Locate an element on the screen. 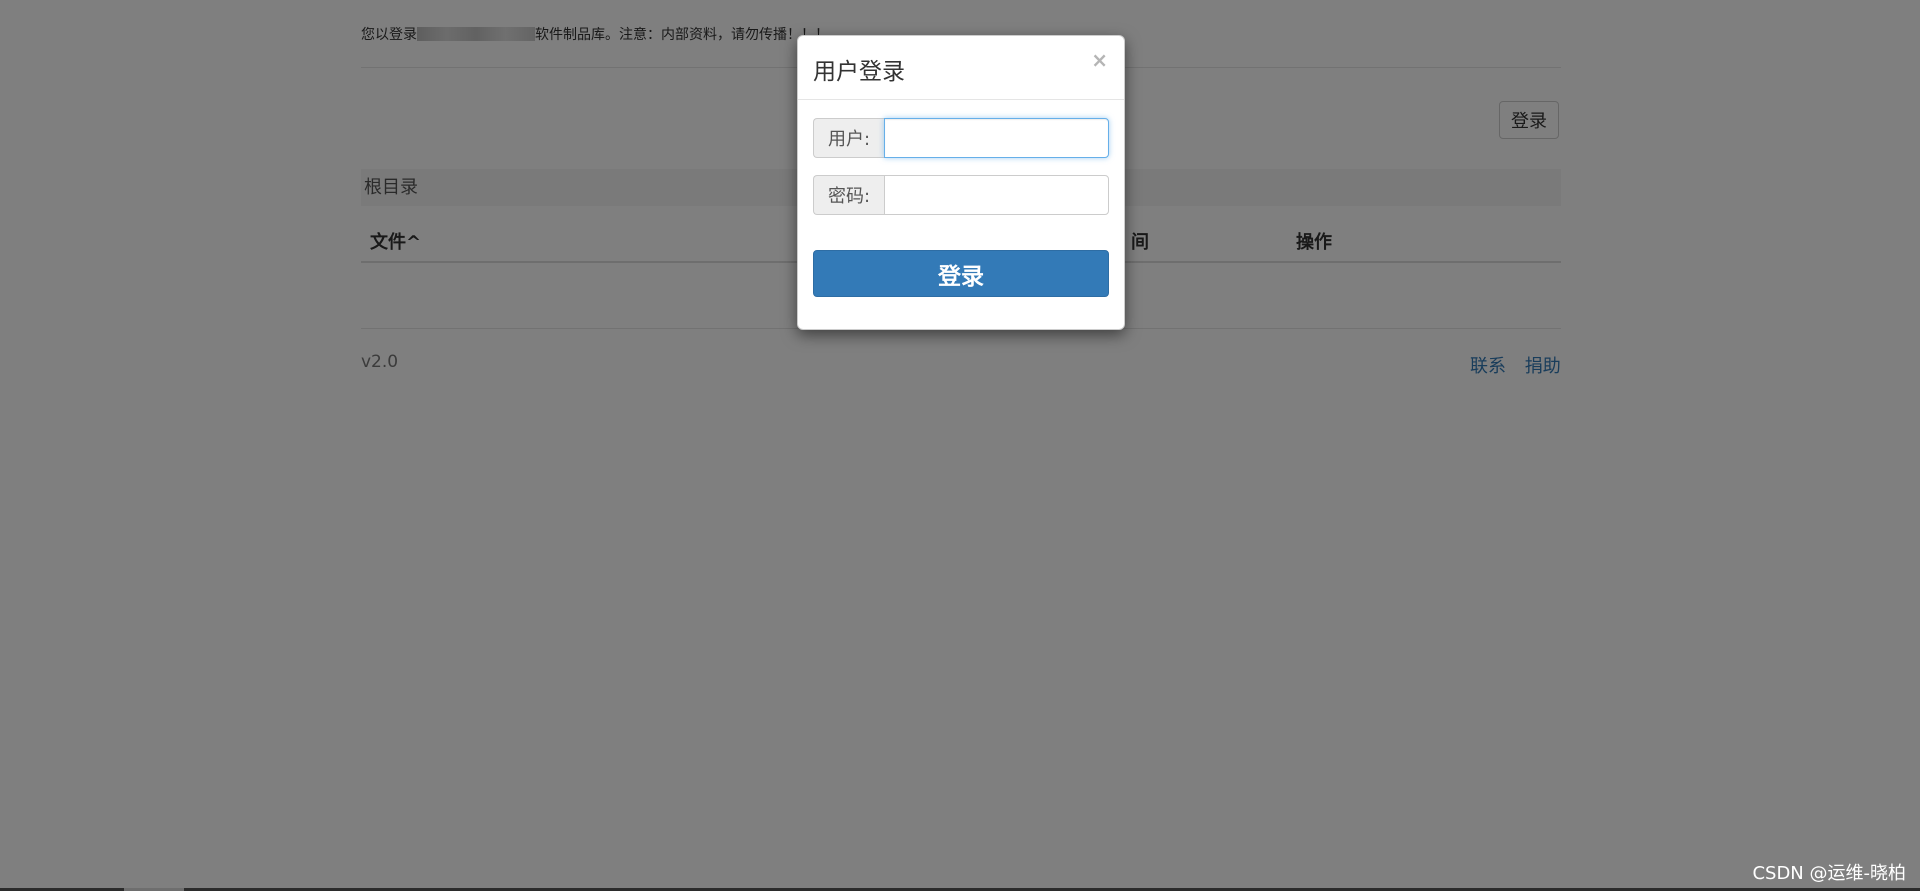 Image resolution: width=1920 pixels, height=891 pixels. username-label: 用户: is located at coordinates (848, 138).